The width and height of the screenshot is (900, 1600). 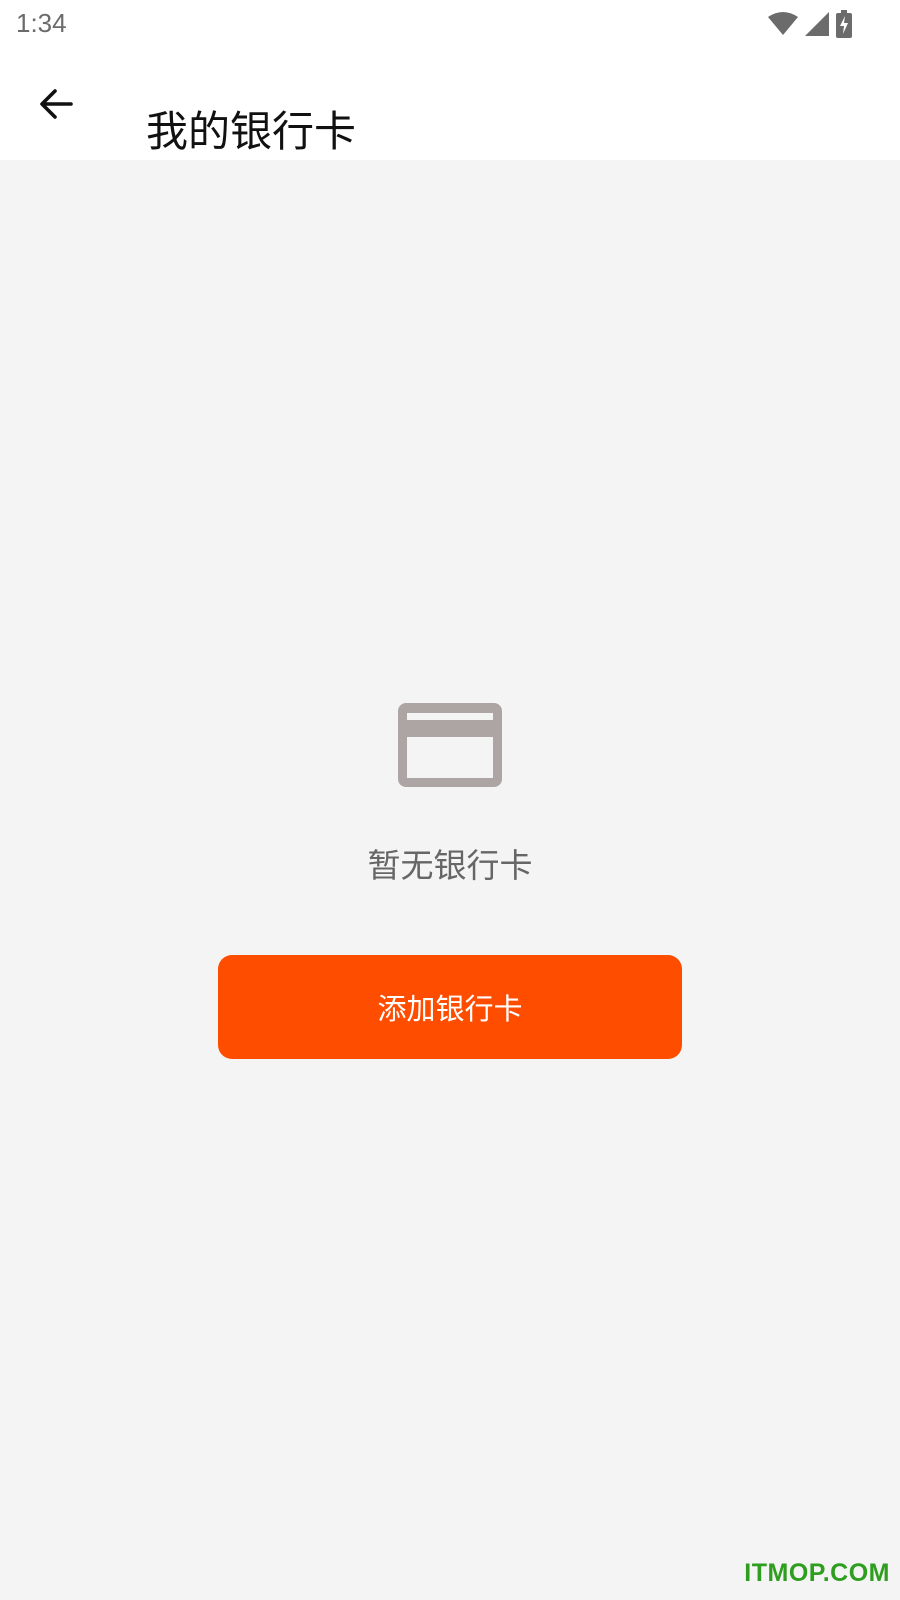 What do you see at coordinates (450, 745) in the screenshot?
I see `credit-card-icon` at bounding box center [450, 745].